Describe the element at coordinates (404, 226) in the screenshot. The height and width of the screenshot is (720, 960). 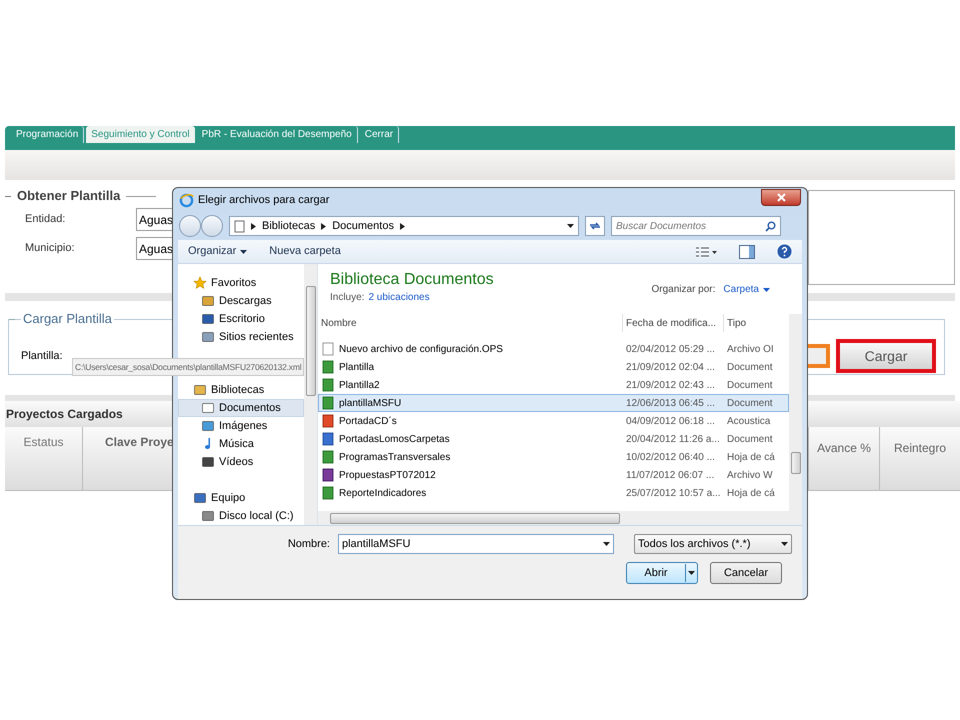
I see `address-bar: Bibliotecas Documentos` at that location.